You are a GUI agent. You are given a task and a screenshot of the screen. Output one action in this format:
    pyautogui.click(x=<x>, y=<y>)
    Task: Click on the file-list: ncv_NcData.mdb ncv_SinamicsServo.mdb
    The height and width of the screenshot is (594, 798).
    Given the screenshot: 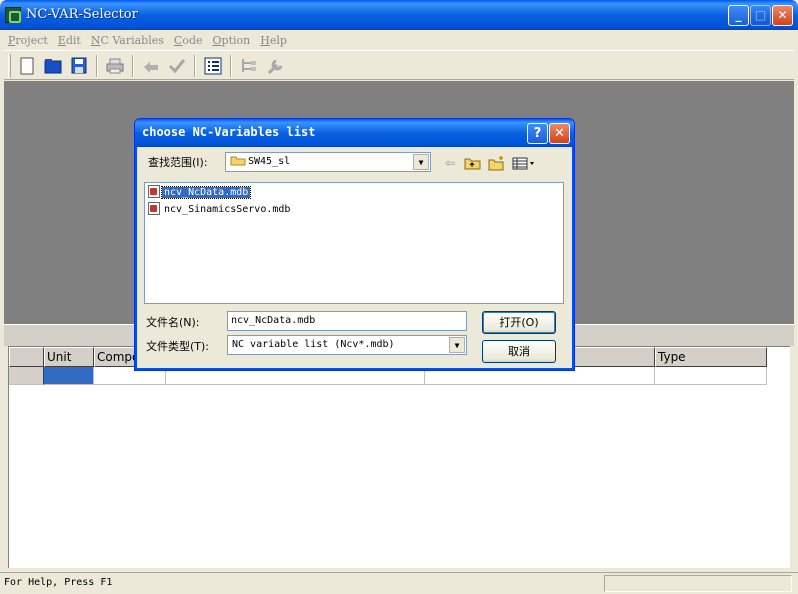 What is the action you would take?
    pyautogui.click(x=354, y=243)
    